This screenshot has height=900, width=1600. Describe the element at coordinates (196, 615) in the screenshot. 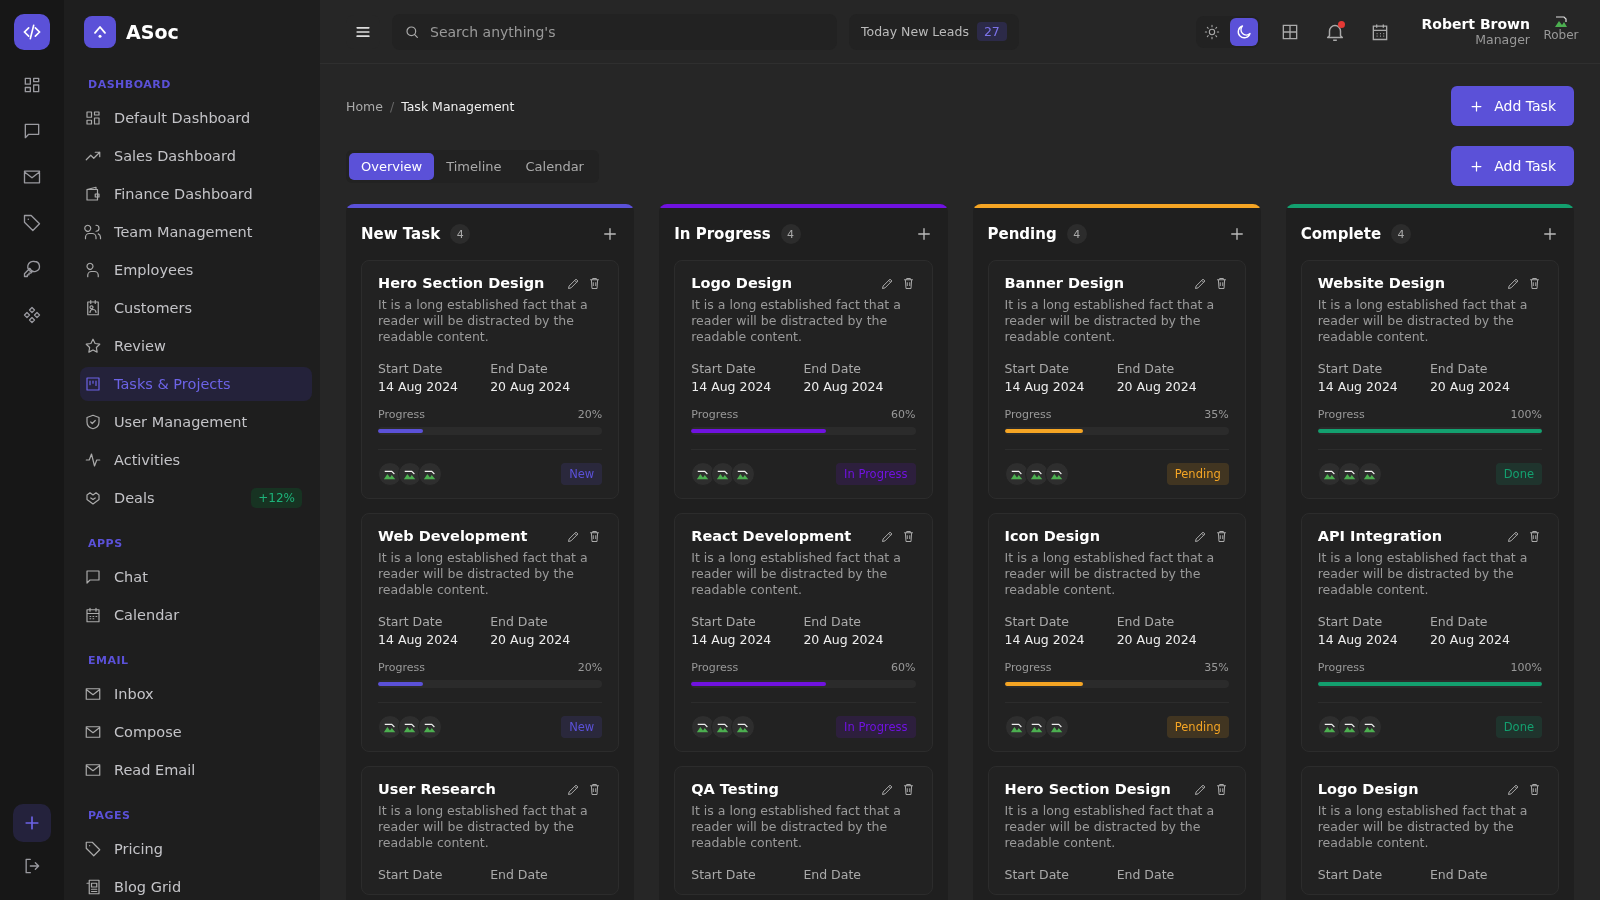

I see `sidebar-item: Calendar` at that location.